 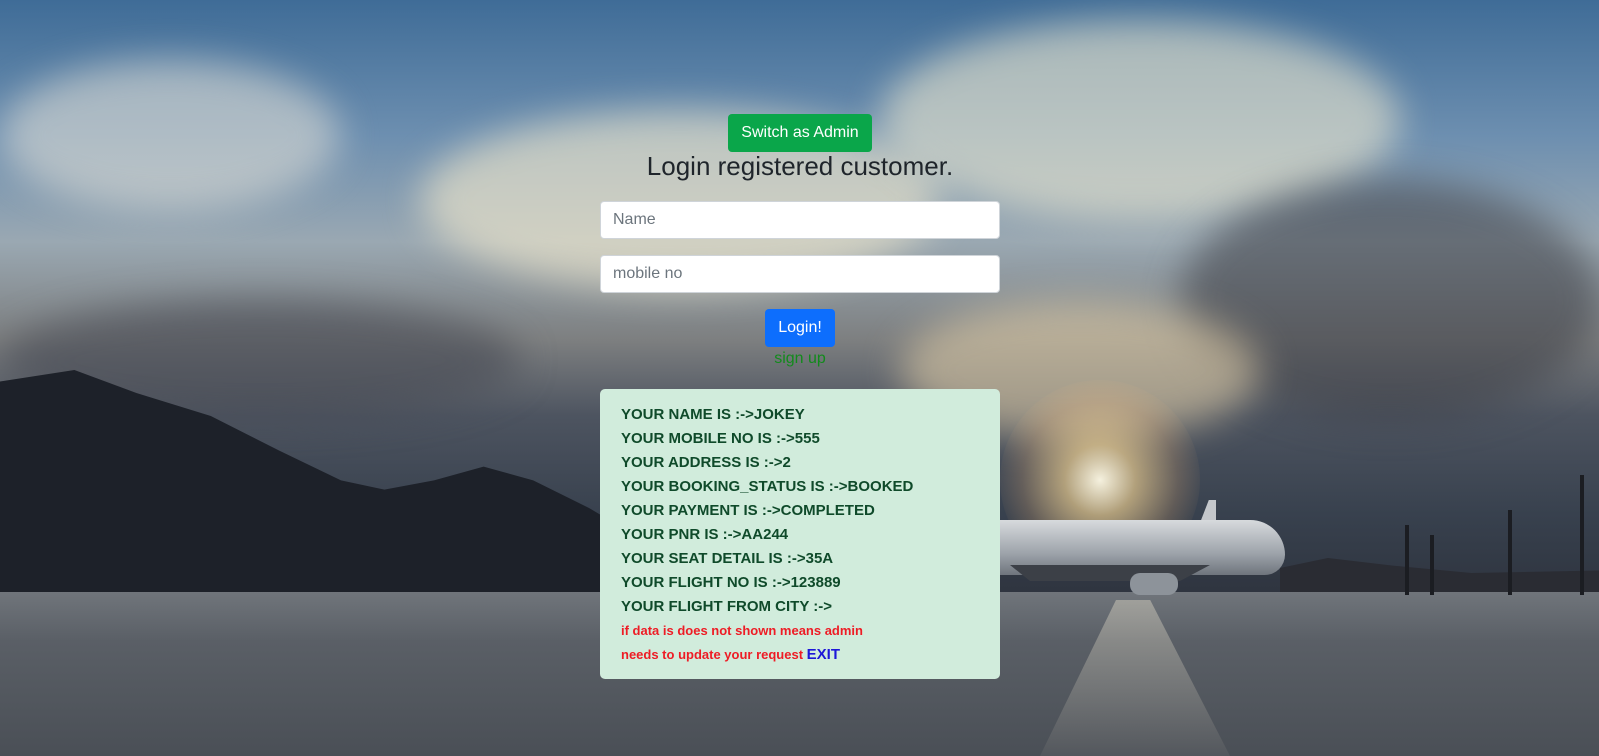 What do you see at coordinates (800, 274) in the screenshot?
I see `mobile-input` at bounding box center [800, 274].